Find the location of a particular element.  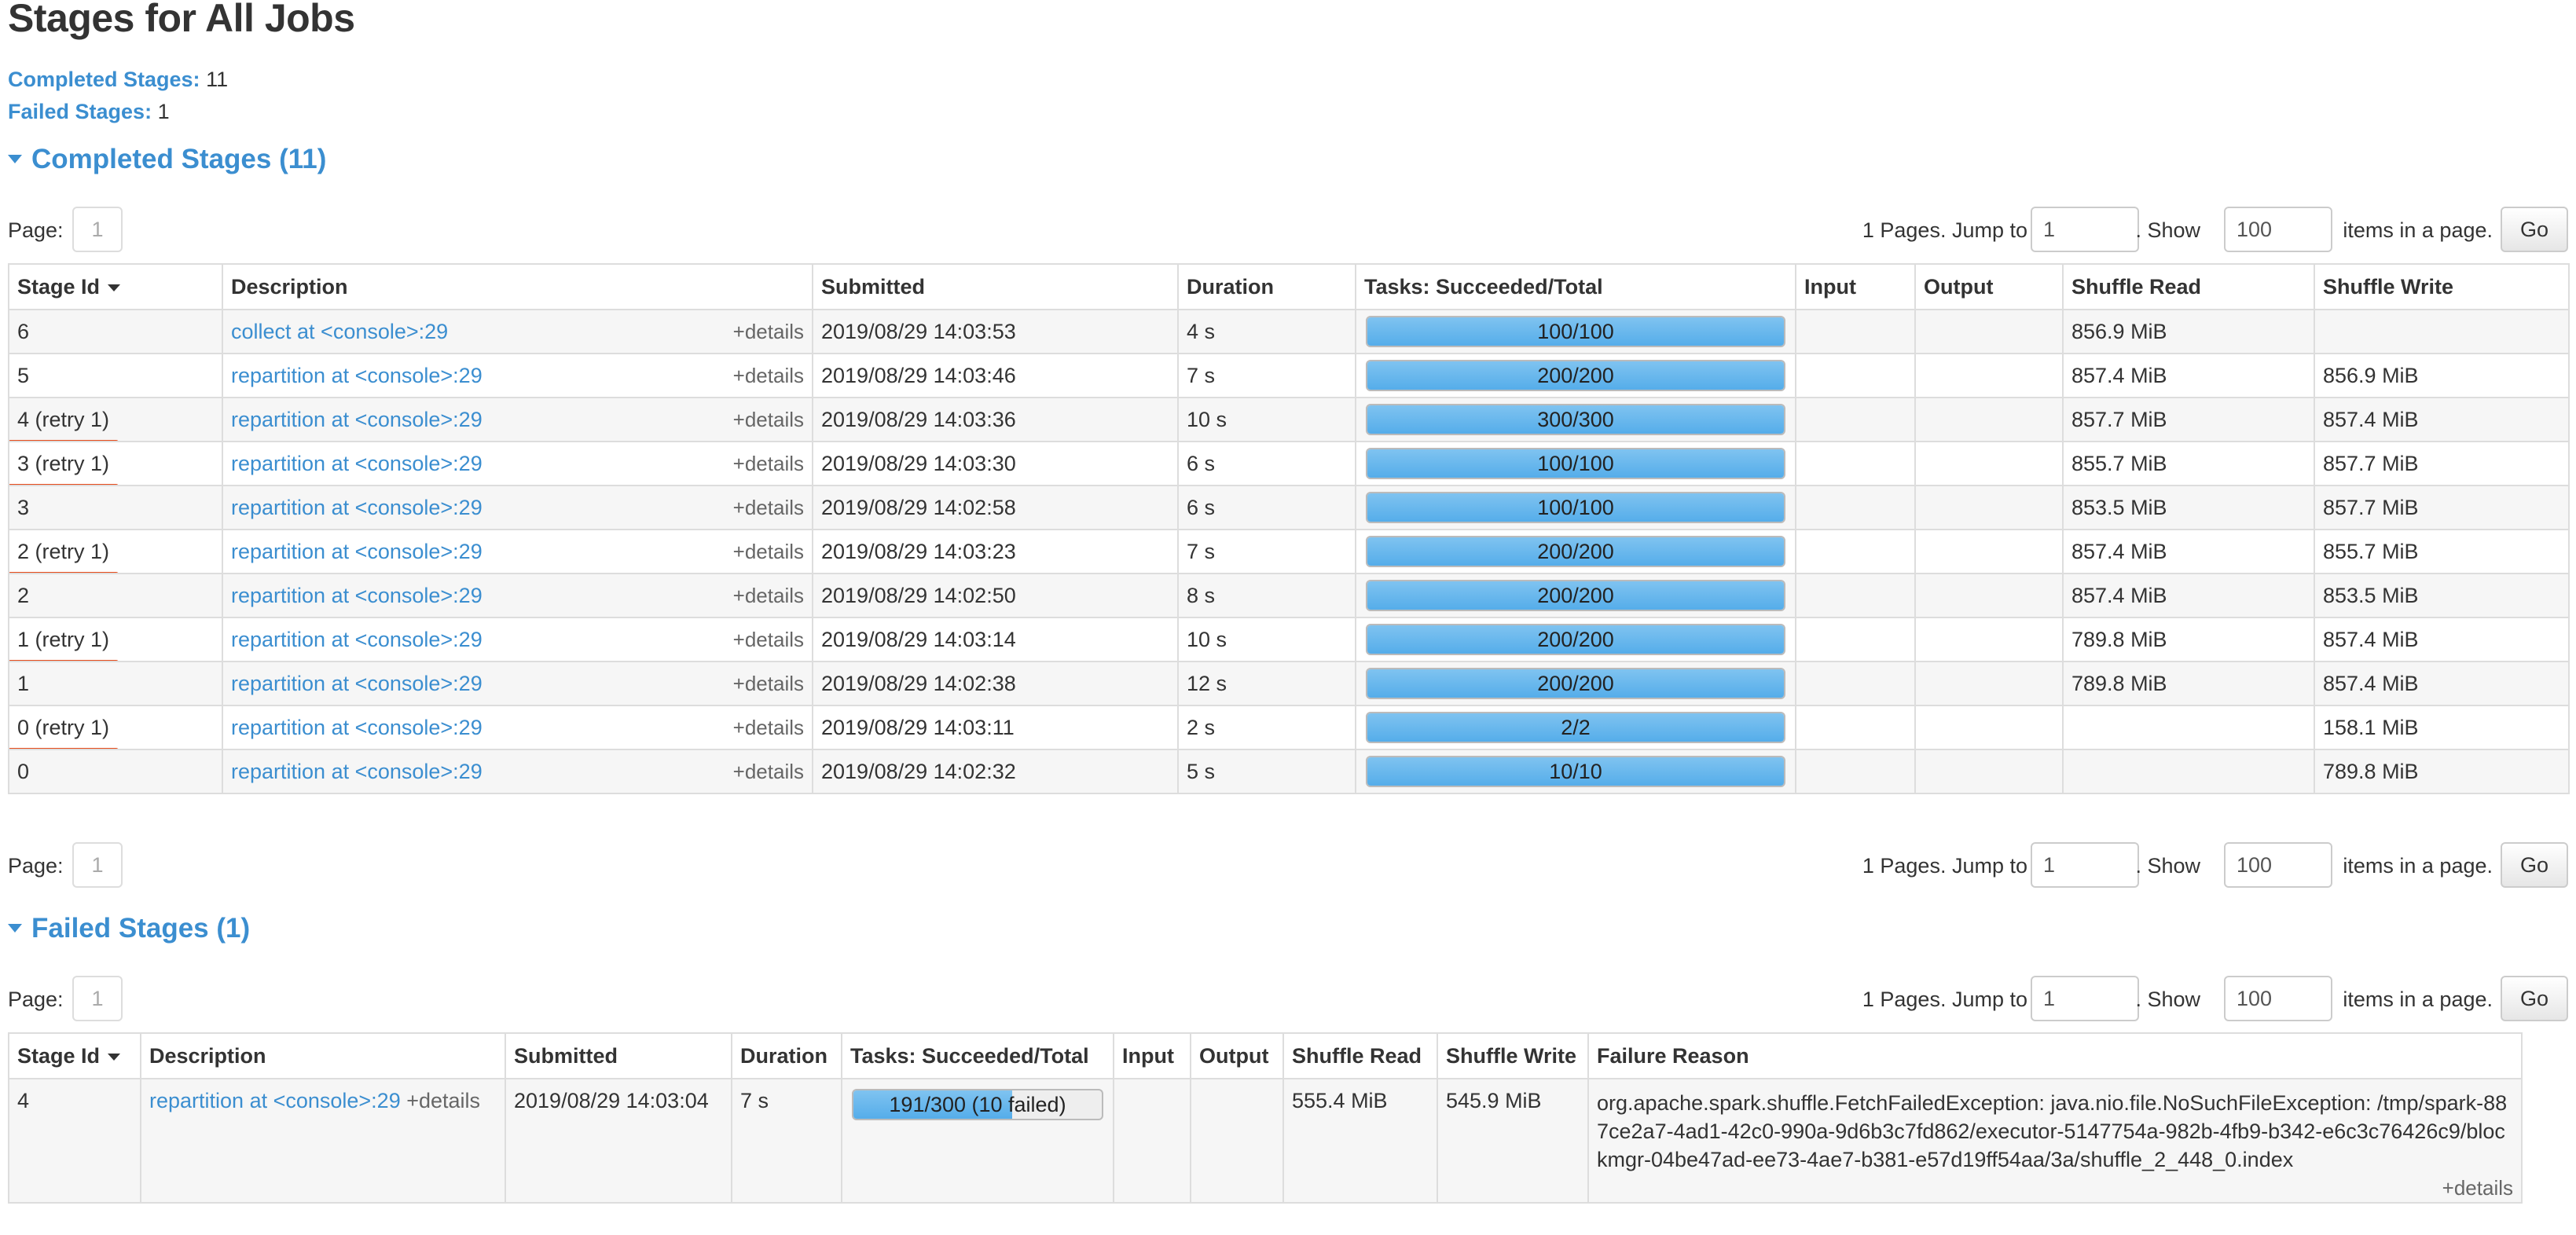

failed-stages-link: Failed Stages: is located at coordinates (80, 111).